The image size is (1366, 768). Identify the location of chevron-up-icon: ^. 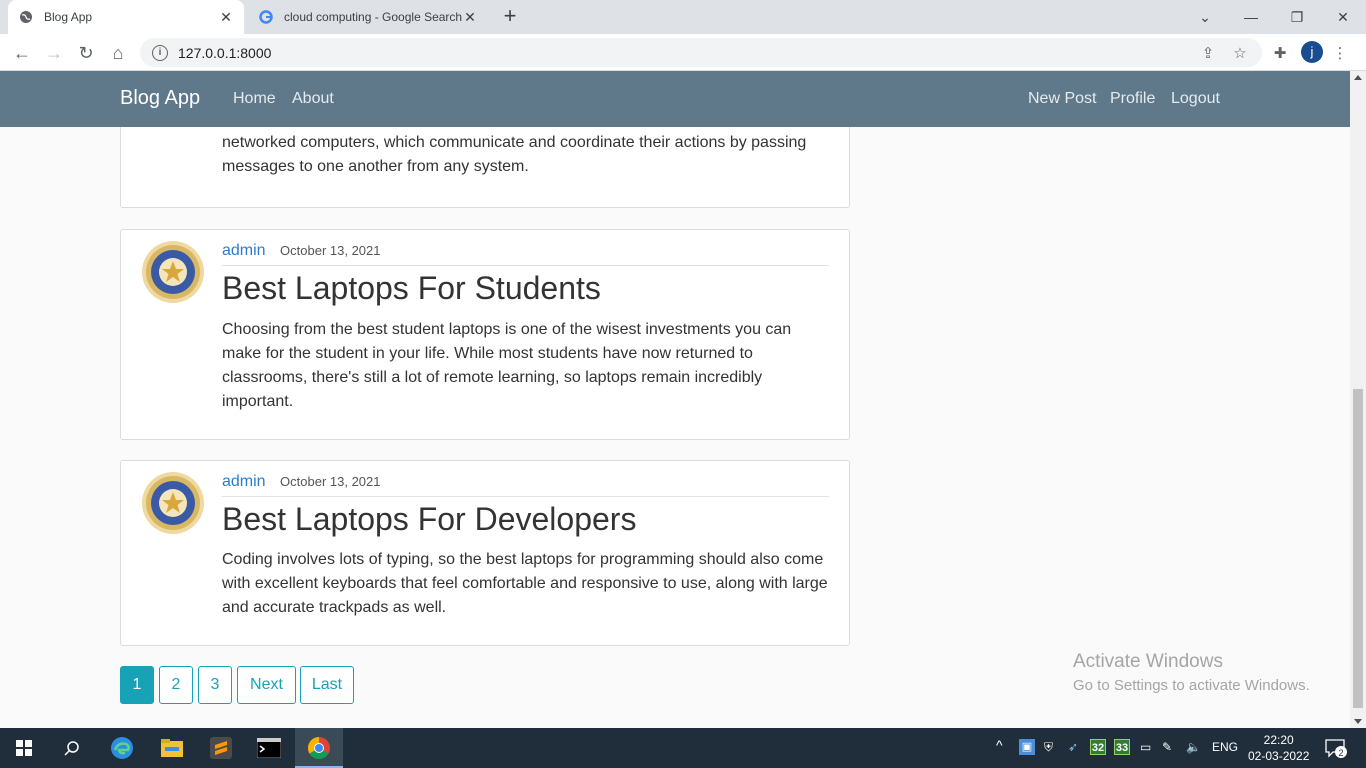
(999, 745).